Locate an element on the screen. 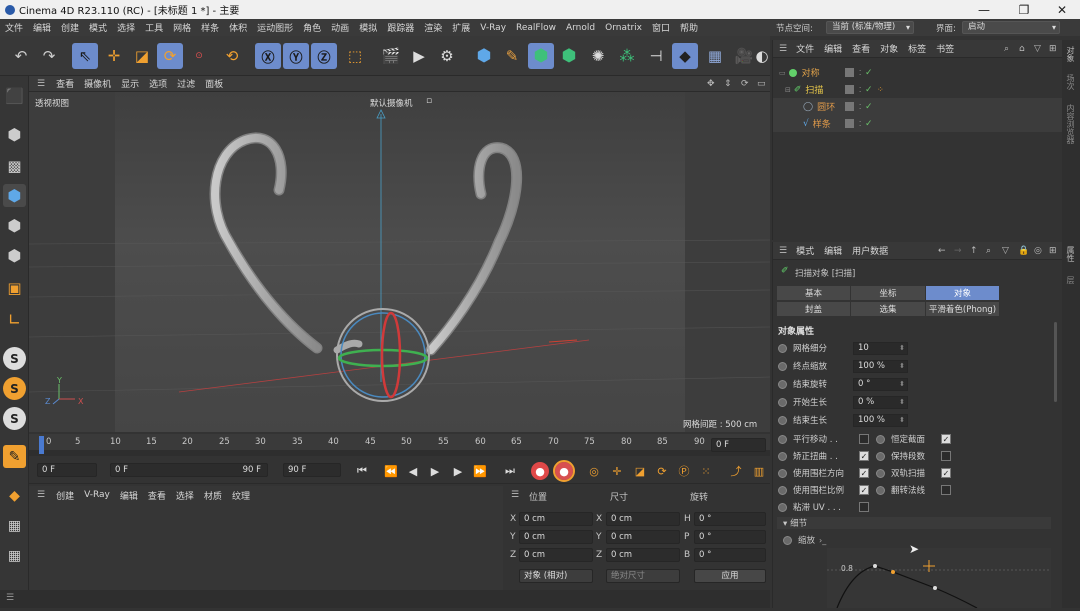 The width and height of the screenshot is (1080, 611). tab-selections: 选集 is located at coordinates (888, 309).